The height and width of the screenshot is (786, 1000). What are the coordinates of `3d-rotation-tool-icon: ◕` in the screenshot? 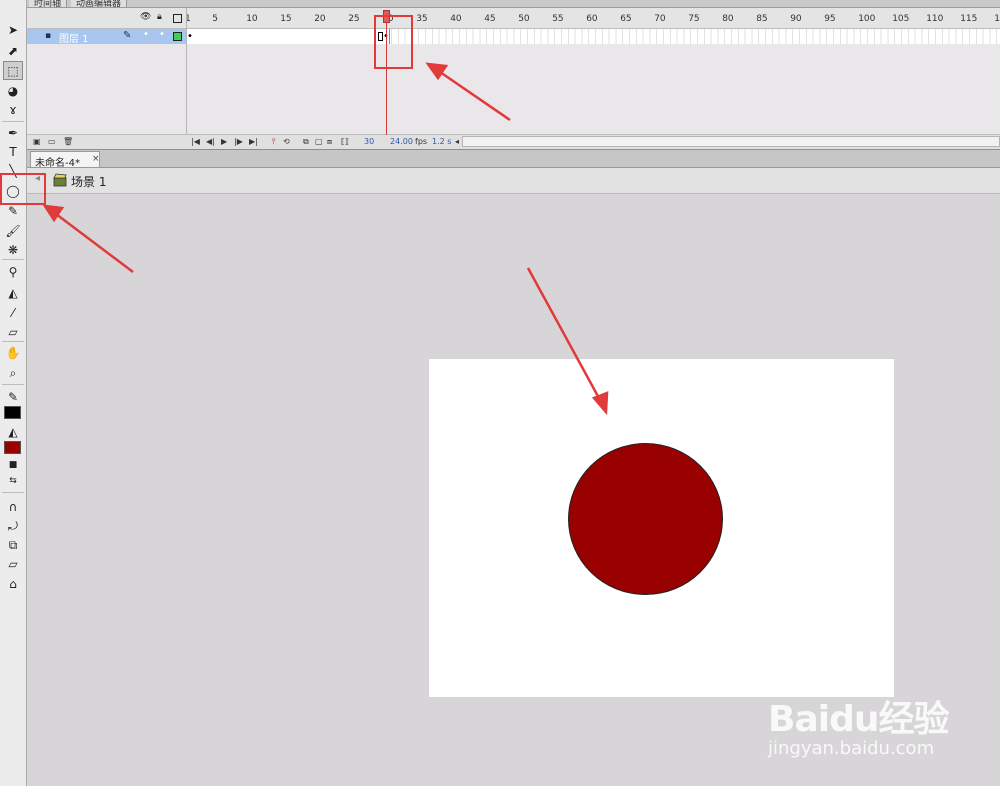 It's located at (13, 90).